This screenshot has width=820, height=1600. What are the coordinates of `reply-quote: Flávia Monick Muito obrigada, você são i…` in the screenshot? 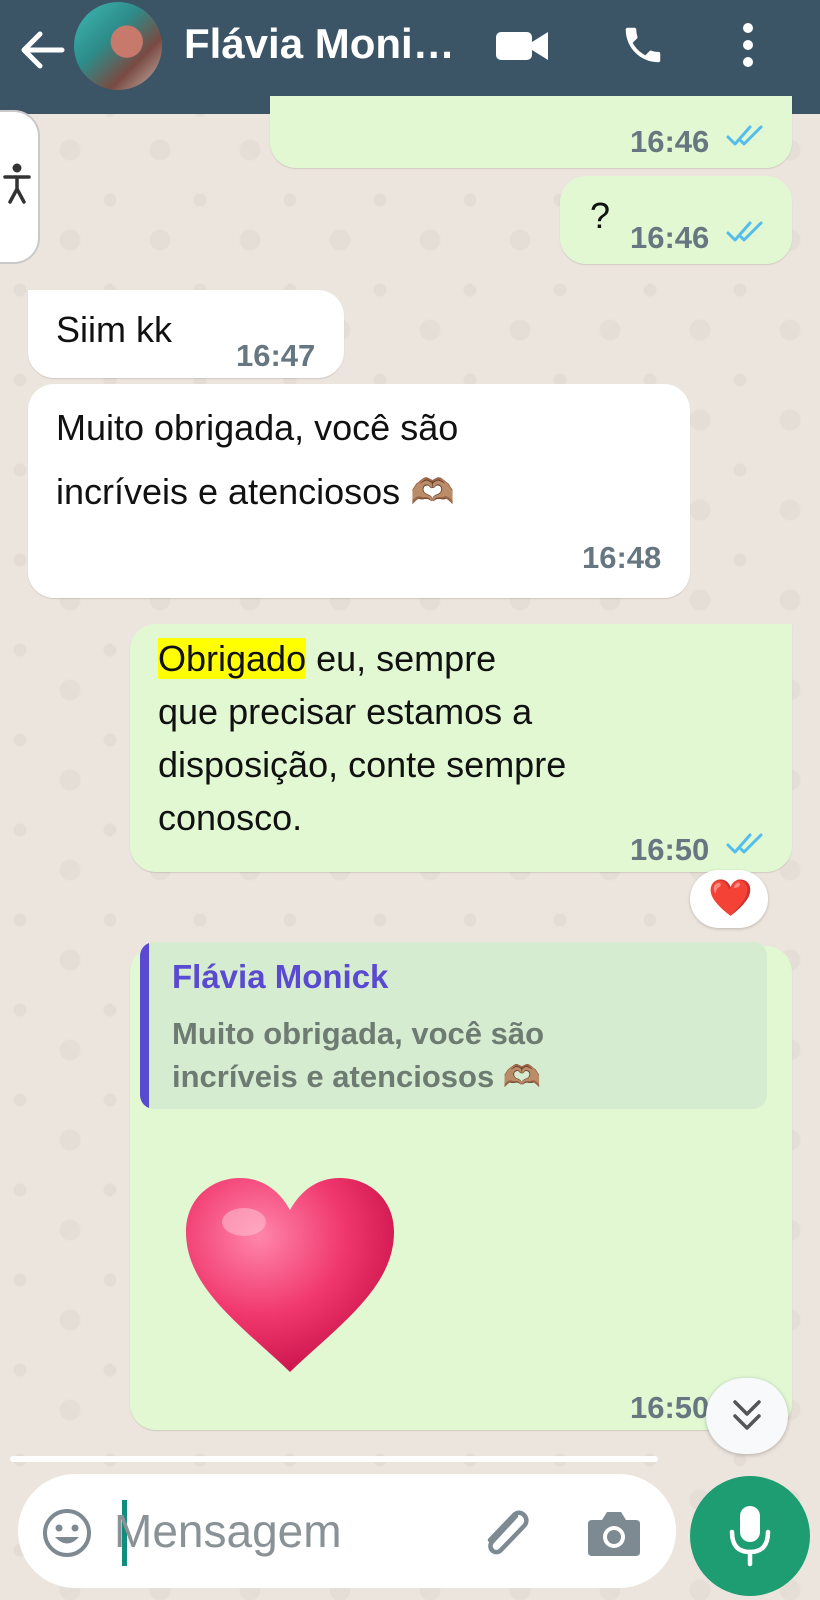 It's located at (453, 1025).